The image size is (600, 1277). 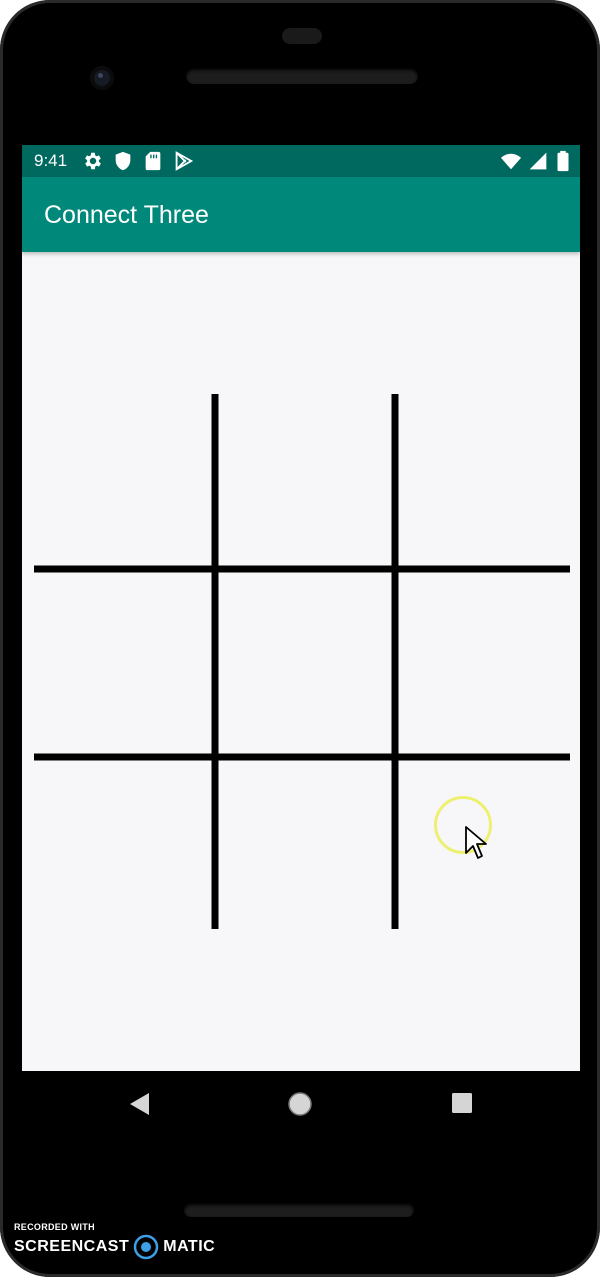 I want to click on front-camera, so click(x=102, y=78).